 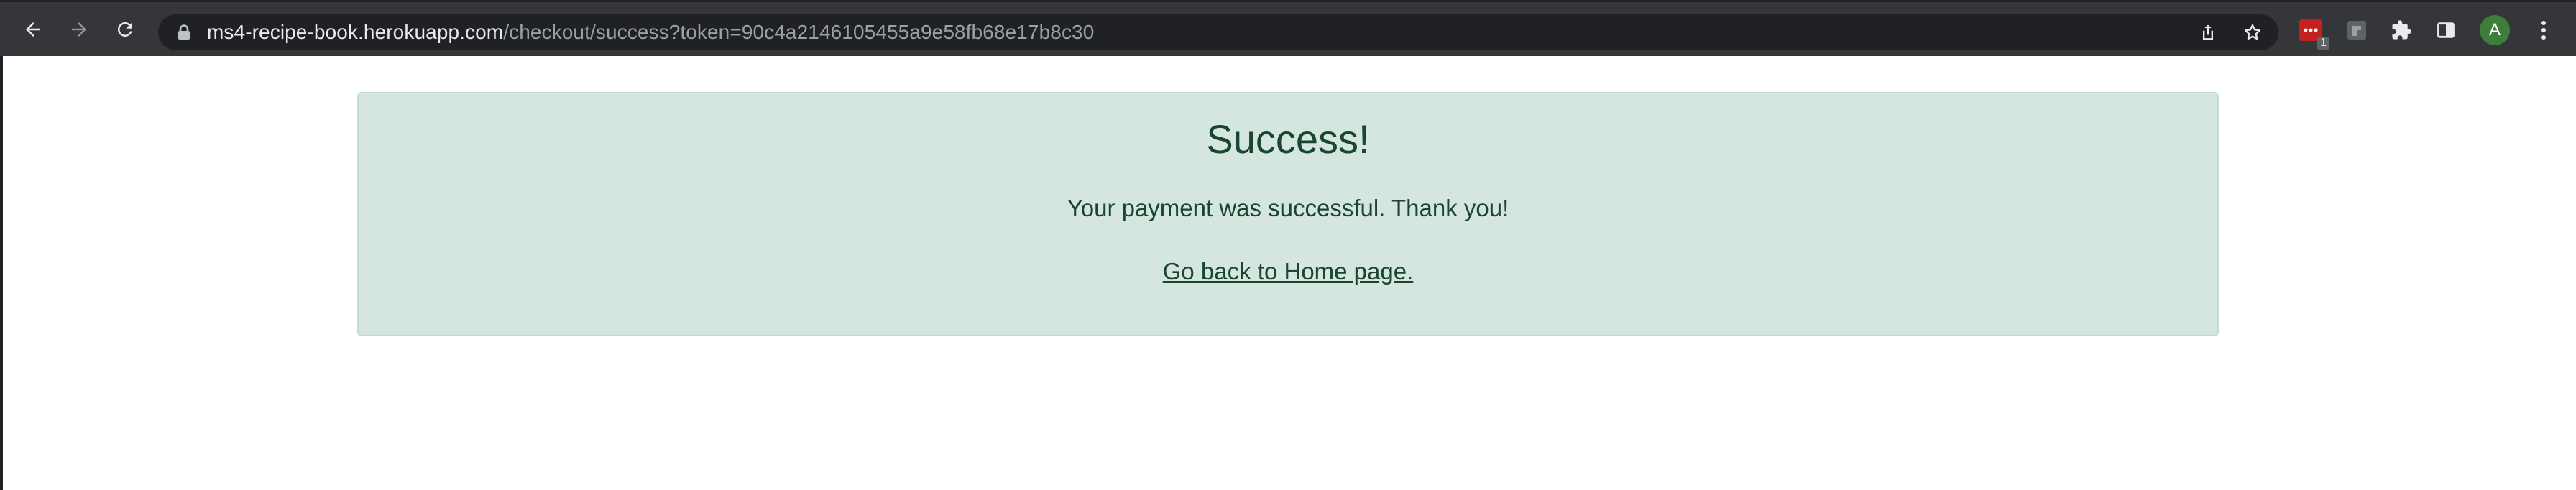 I want to click on lock-icon, so click(x=184, y=32).